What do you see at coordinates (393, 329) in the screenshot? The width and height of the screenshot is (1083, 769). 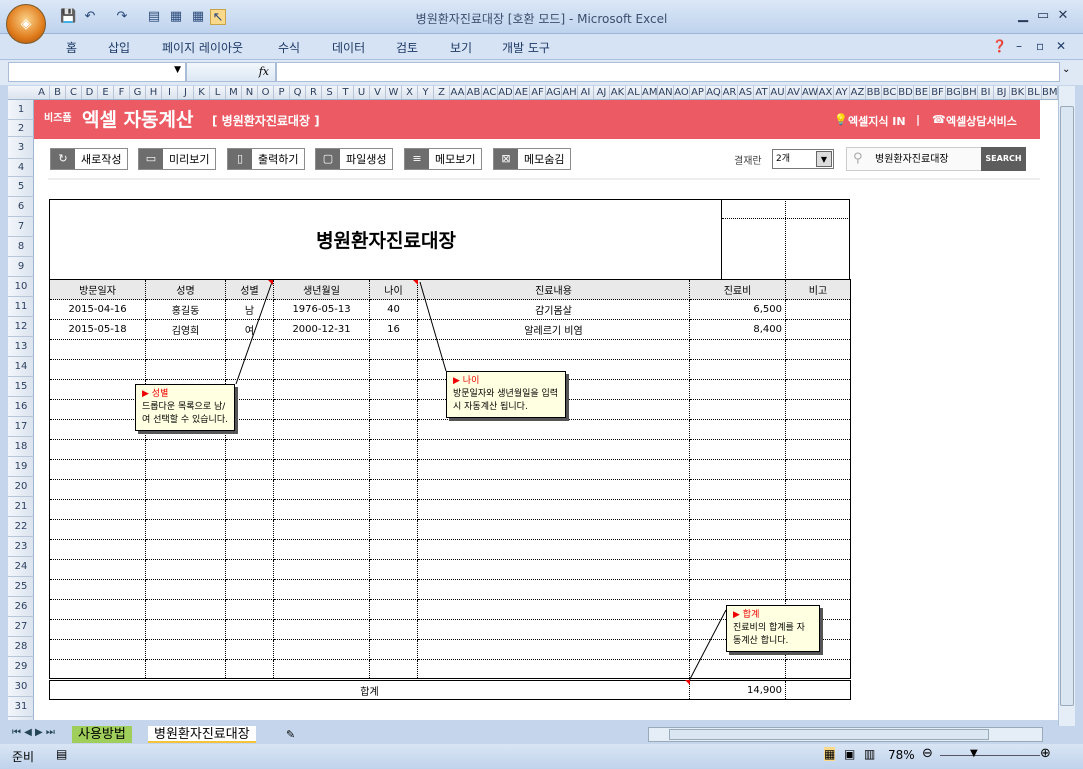 I see `cell: 16` at bounding box center [393, 329].